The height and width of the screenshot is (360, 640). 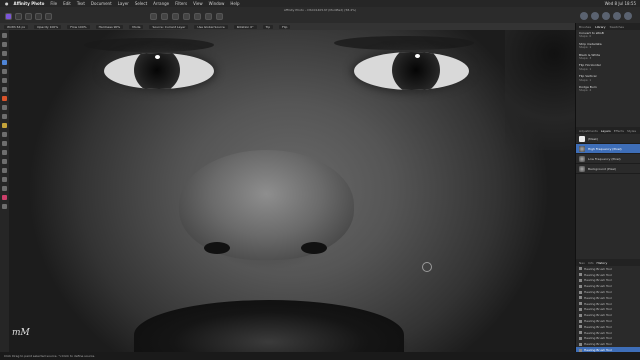 What do you see at coordinates (591, 263) in the screenshot?
I see `tab-info: Info` at bounding box center [591, 263].